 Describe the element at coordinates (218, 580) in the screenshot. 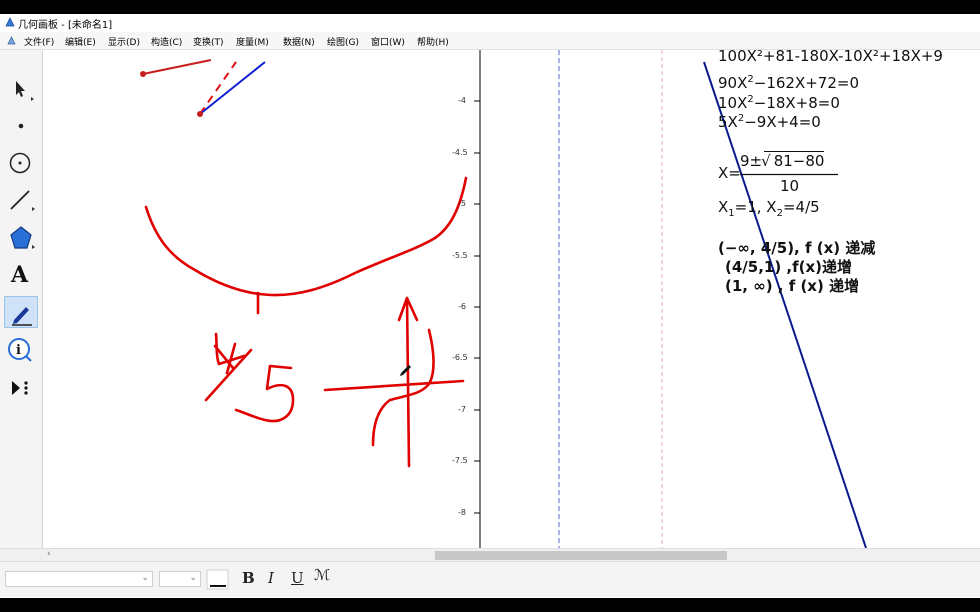

I see `color-swatch-icon` at that location.